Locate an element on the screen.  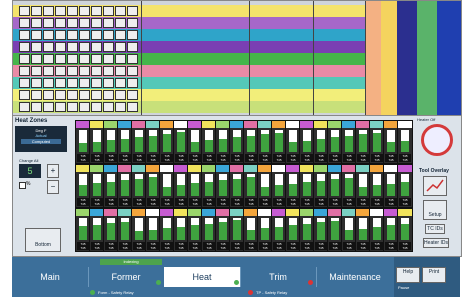
percent-checkbox is located at coordinates (22, 185).